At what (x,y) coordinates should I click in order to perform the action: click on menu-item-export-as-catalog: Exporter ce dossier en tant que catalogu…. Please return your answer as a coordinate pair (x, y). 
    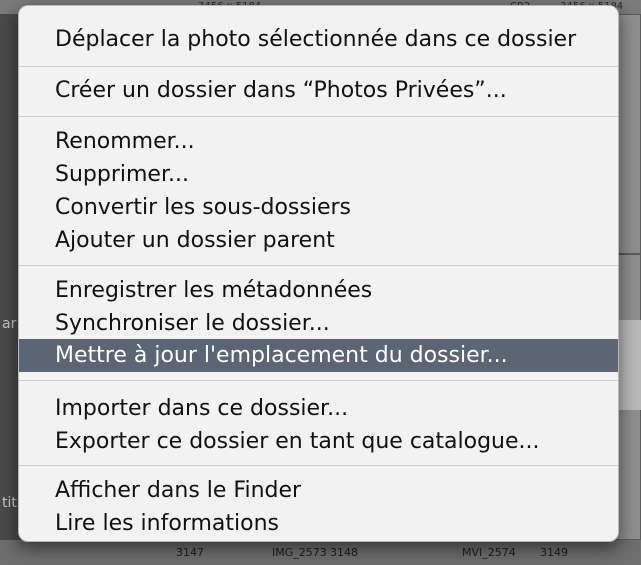
    Looking at the image, I should click on (318, 441).